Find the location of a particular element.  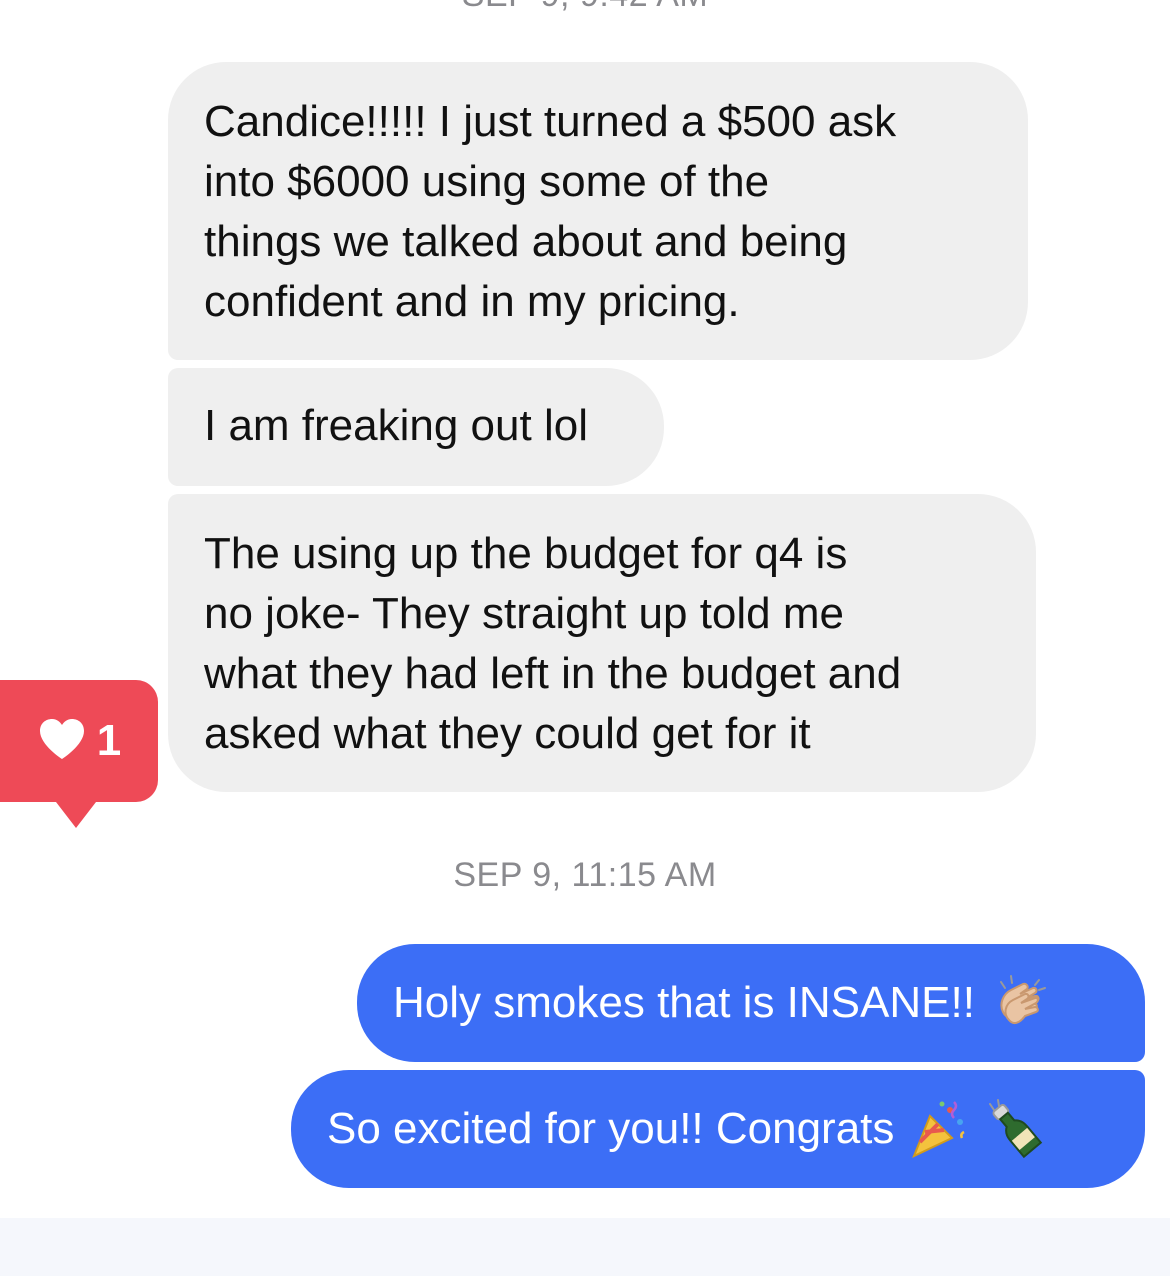

reaction-count: 1 is located at coordinates (109, 740).